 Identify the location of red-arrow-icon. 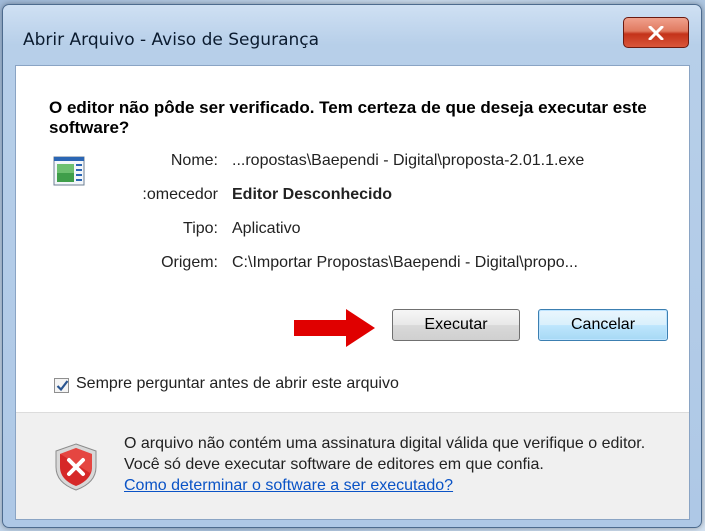
(334, 328).